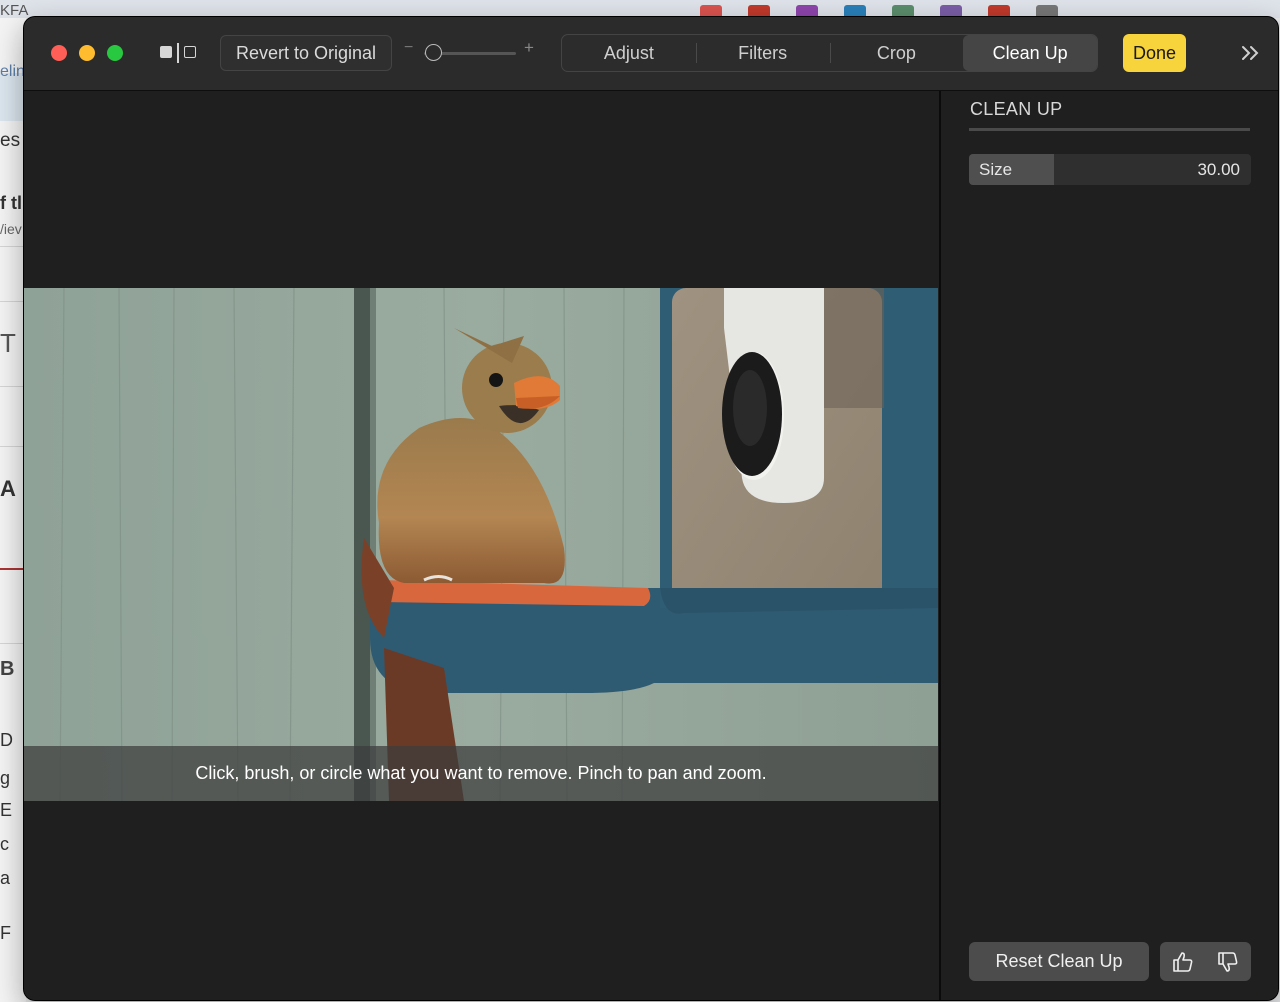 The width and height of the screenshot is (1280, 1002). I want to click on zoom-slider-knob, so click(433, 52).